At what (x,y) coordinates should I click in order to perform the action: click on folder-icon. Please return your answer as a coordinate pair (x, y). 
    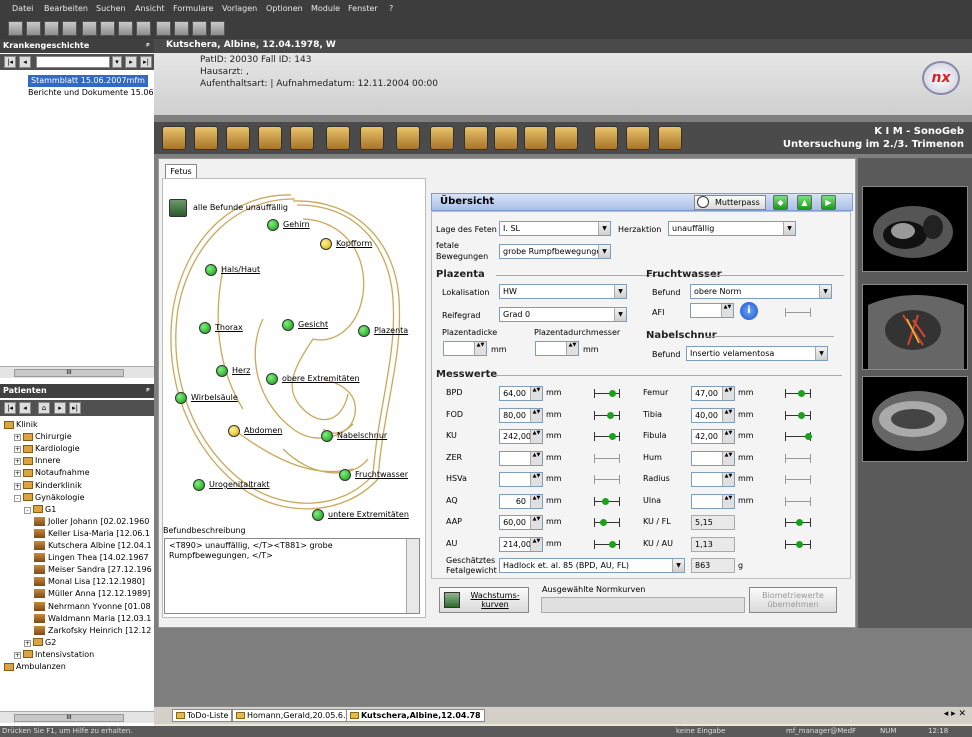
    Looking at the image, I should click on (238, 138).